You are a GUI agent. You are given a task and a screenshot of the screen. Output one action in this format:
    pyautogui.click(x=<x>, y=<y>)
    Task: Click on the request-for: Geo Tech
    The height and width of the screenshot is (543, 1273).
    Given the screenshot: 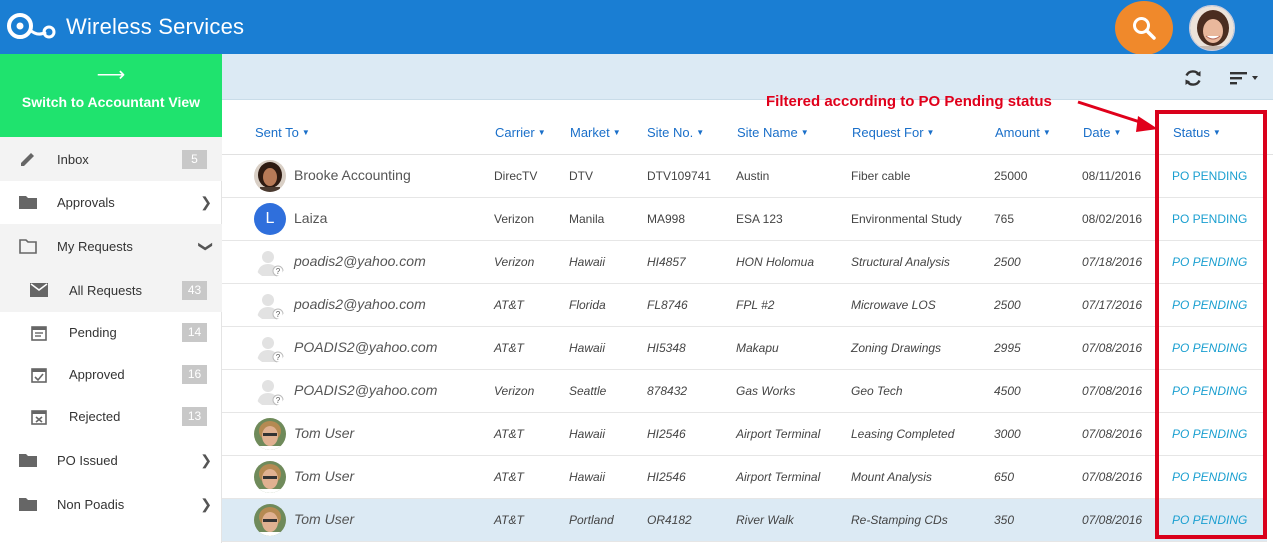 What is the action you would take?
    pyautogui.click(x=877, y=391)
    